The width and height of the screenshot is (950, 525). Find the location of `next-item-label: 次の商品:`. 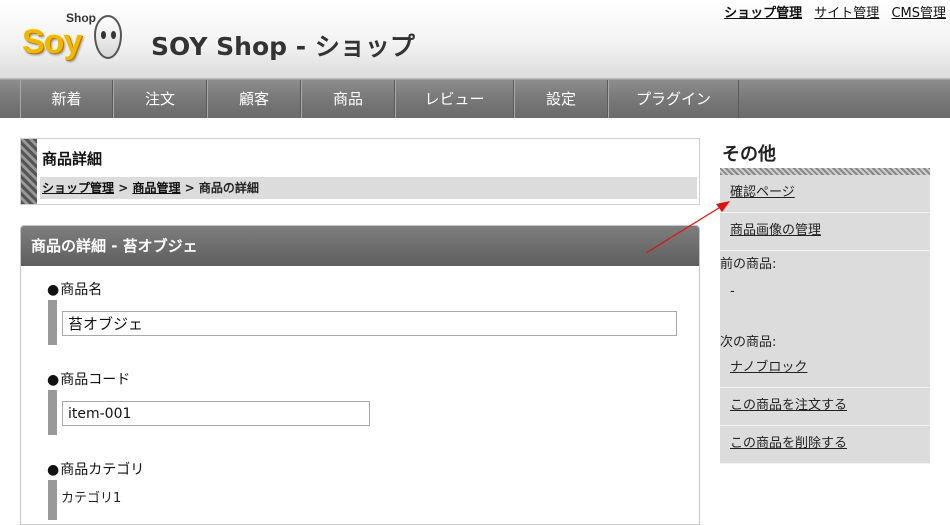

next-item-label: 次の商品: is located at coordinates (748, 342).